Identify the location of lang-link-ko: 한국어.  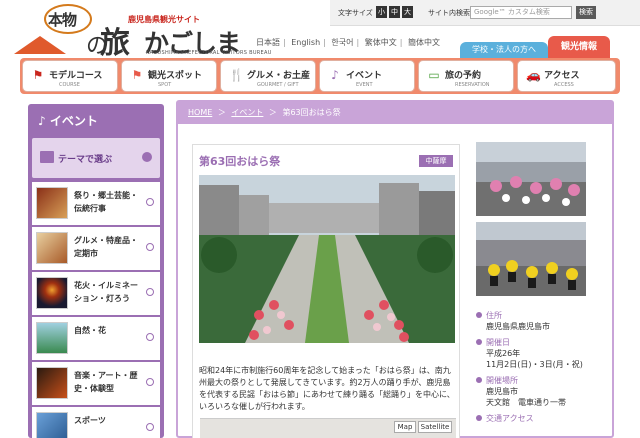
(342, 42).